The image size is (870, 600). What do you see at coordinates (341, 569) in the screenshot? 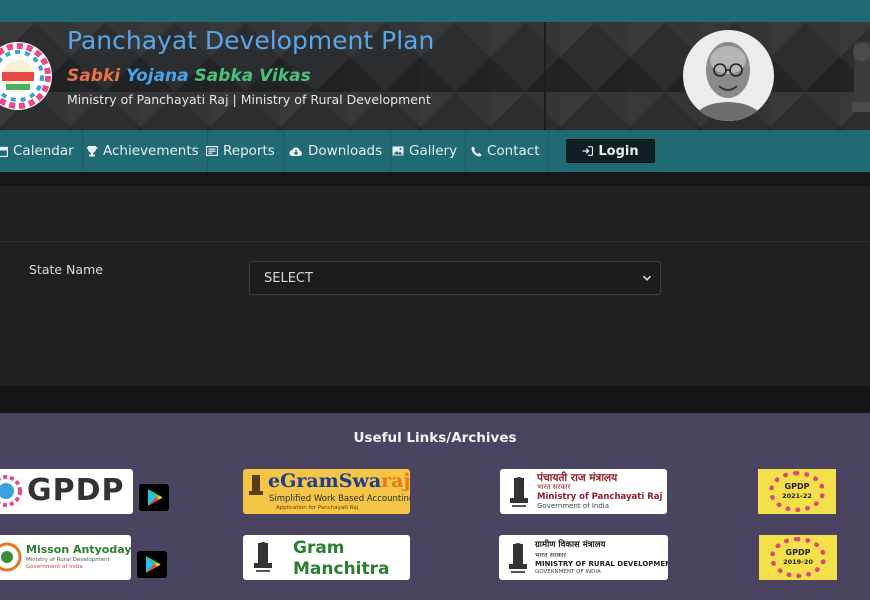
I see `manchitra-title-2: Manchitra` at bounding box center [341, 569].